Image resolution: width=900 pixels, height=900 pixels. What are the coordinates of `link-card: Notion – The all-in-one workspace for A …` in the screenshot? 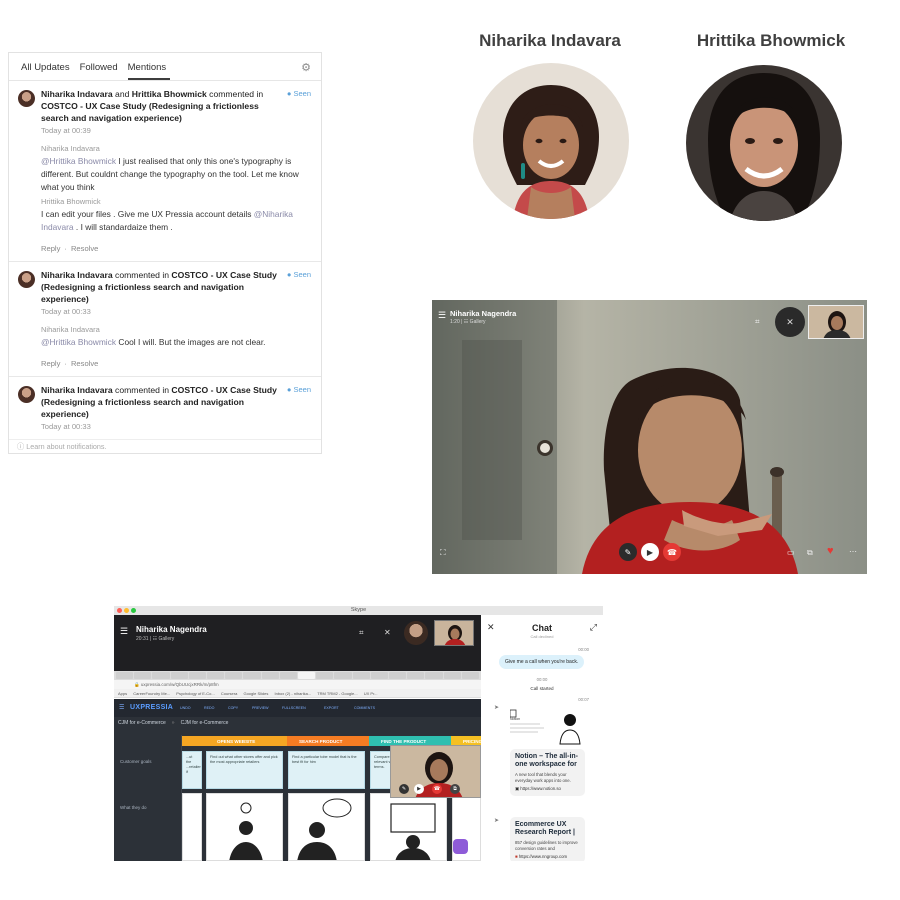 It's located at (547, 772).